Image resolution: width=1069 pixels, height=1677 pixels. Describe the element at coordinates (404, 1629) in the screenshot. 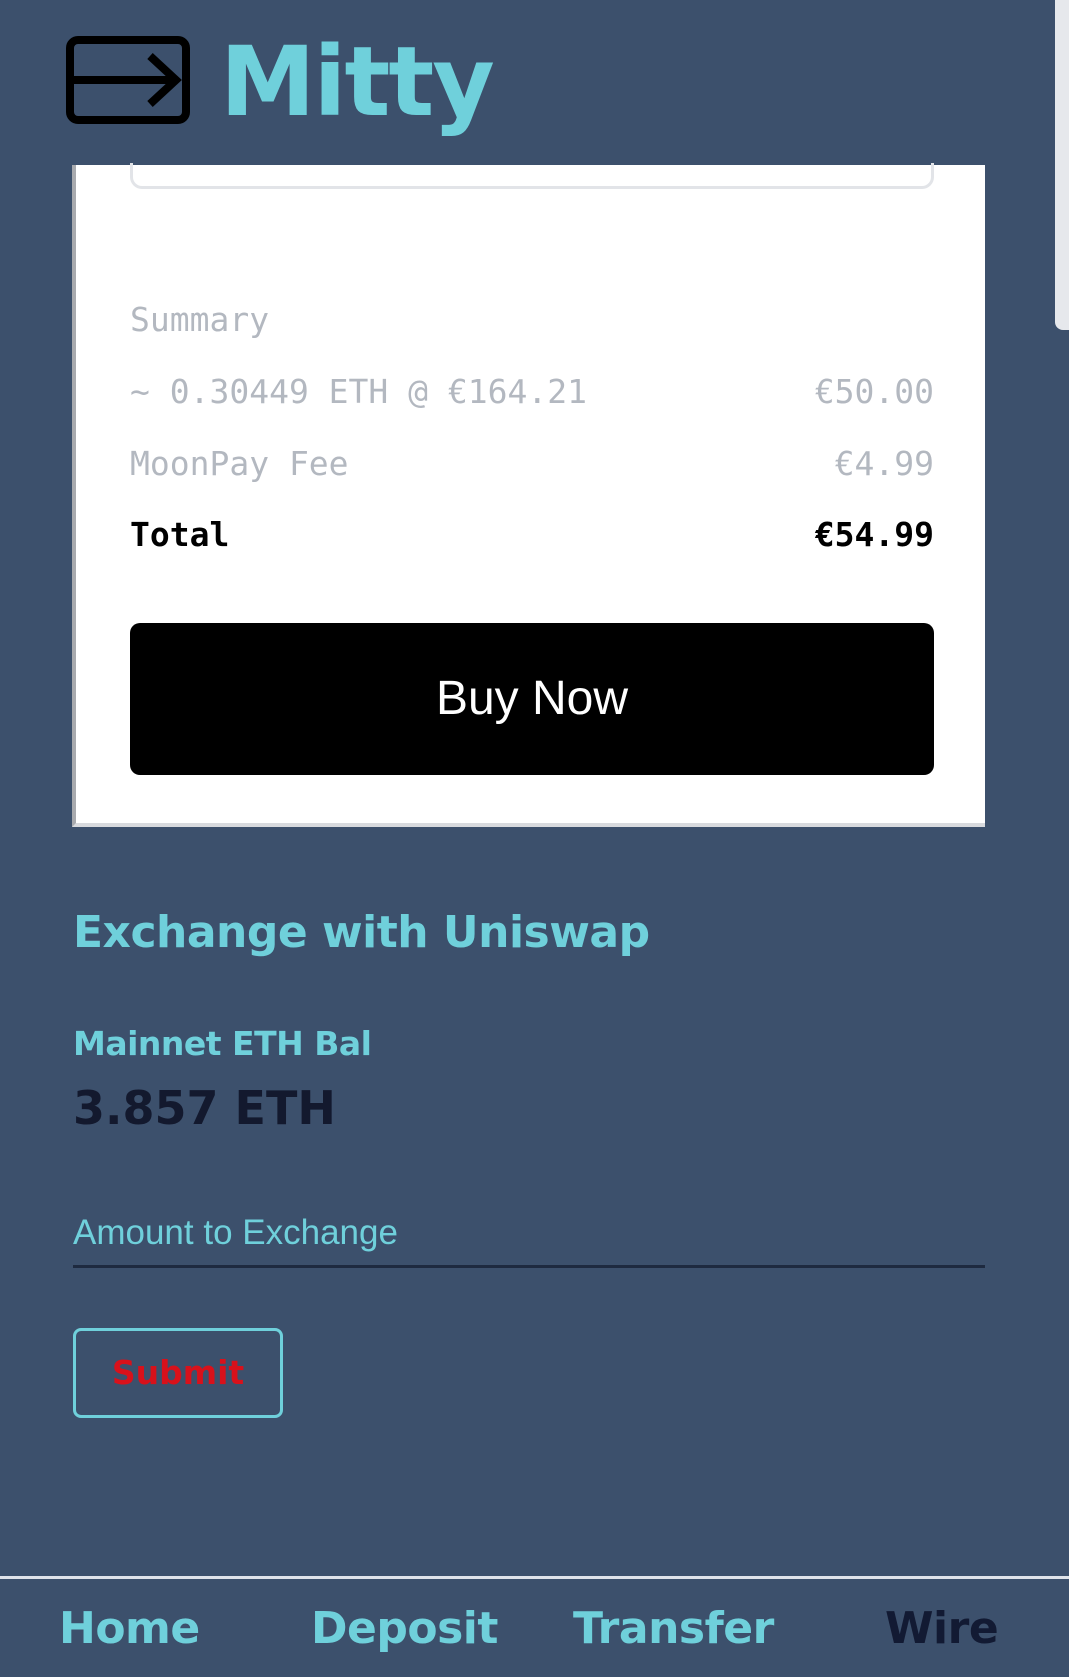

I see `nav-item-deposit: Deposit` at that location.